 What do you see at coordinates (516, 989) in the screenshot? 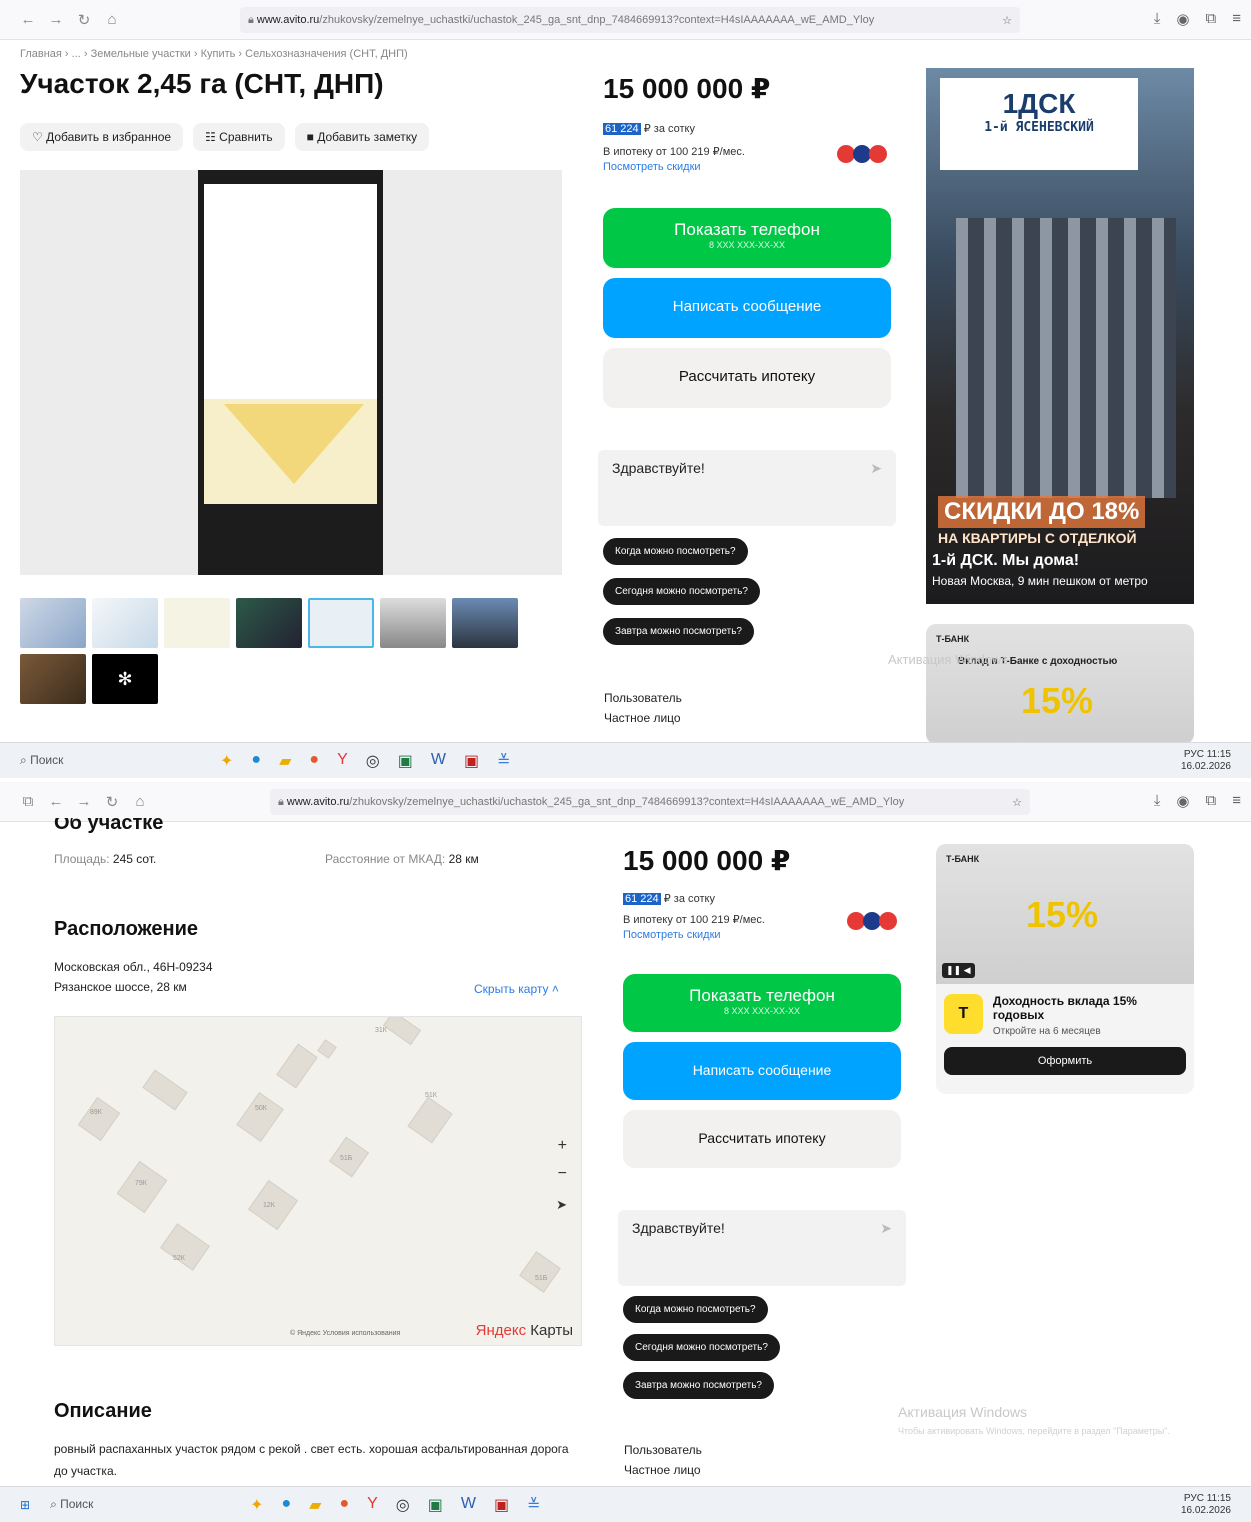
I see `hide-map-link: Скрыть карту ˄` at bounding box center [516, 989].